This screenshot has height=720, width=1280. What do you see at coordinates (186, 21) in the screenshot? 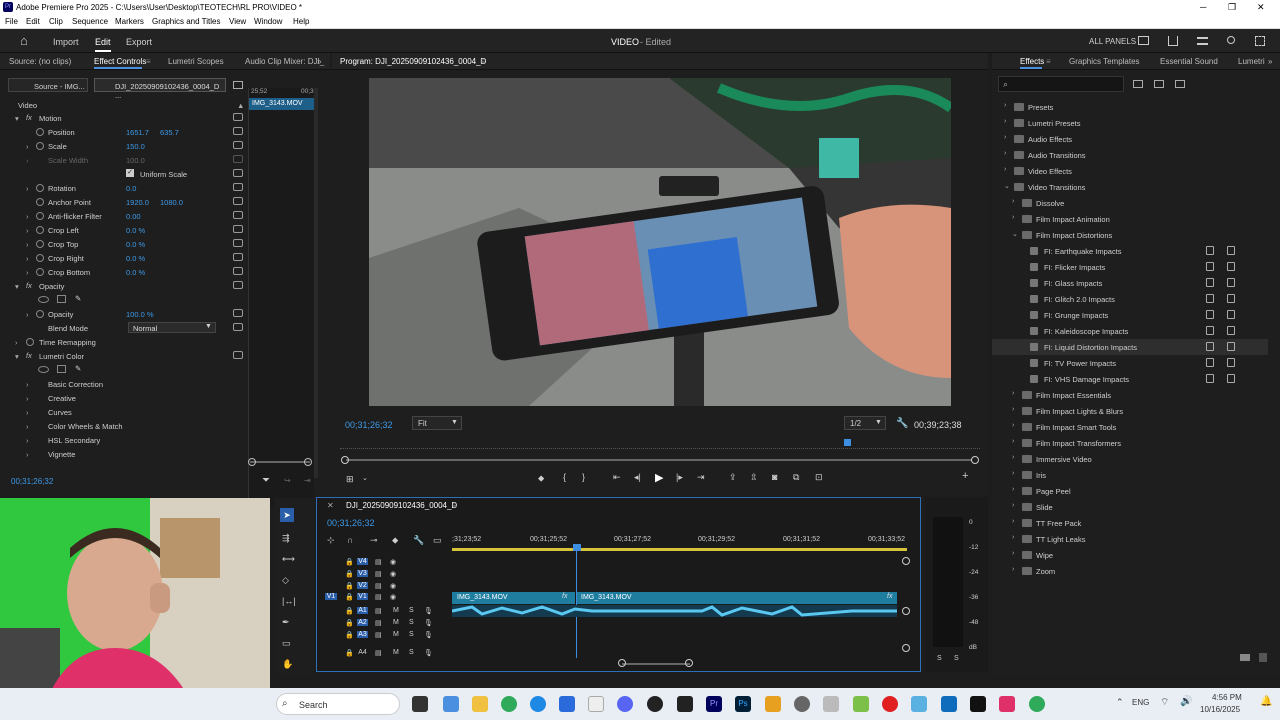
I see `menu-graphics: Graphics and Titles` at bounding box center [186, 21].